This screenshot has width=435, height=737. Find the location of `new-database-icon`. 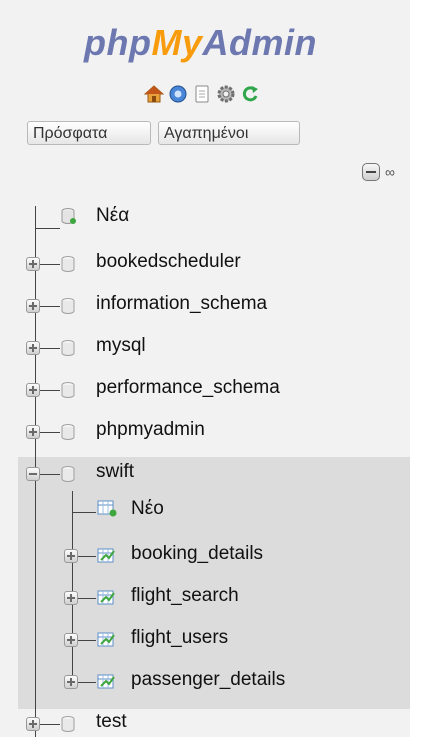

new-database-icon is located at coordinates (68, 216).